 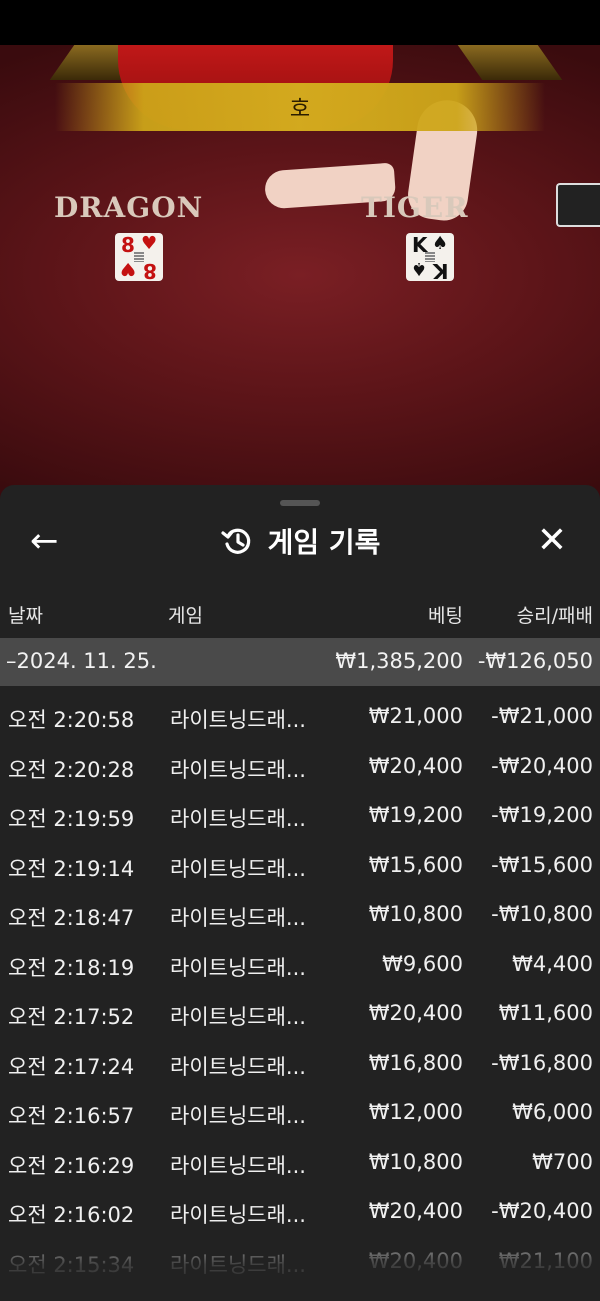 What do you see at coordinates (445, 616) in the screenshot?
I see `column-header-bet: 베팅` at bounding box center [445, 616].